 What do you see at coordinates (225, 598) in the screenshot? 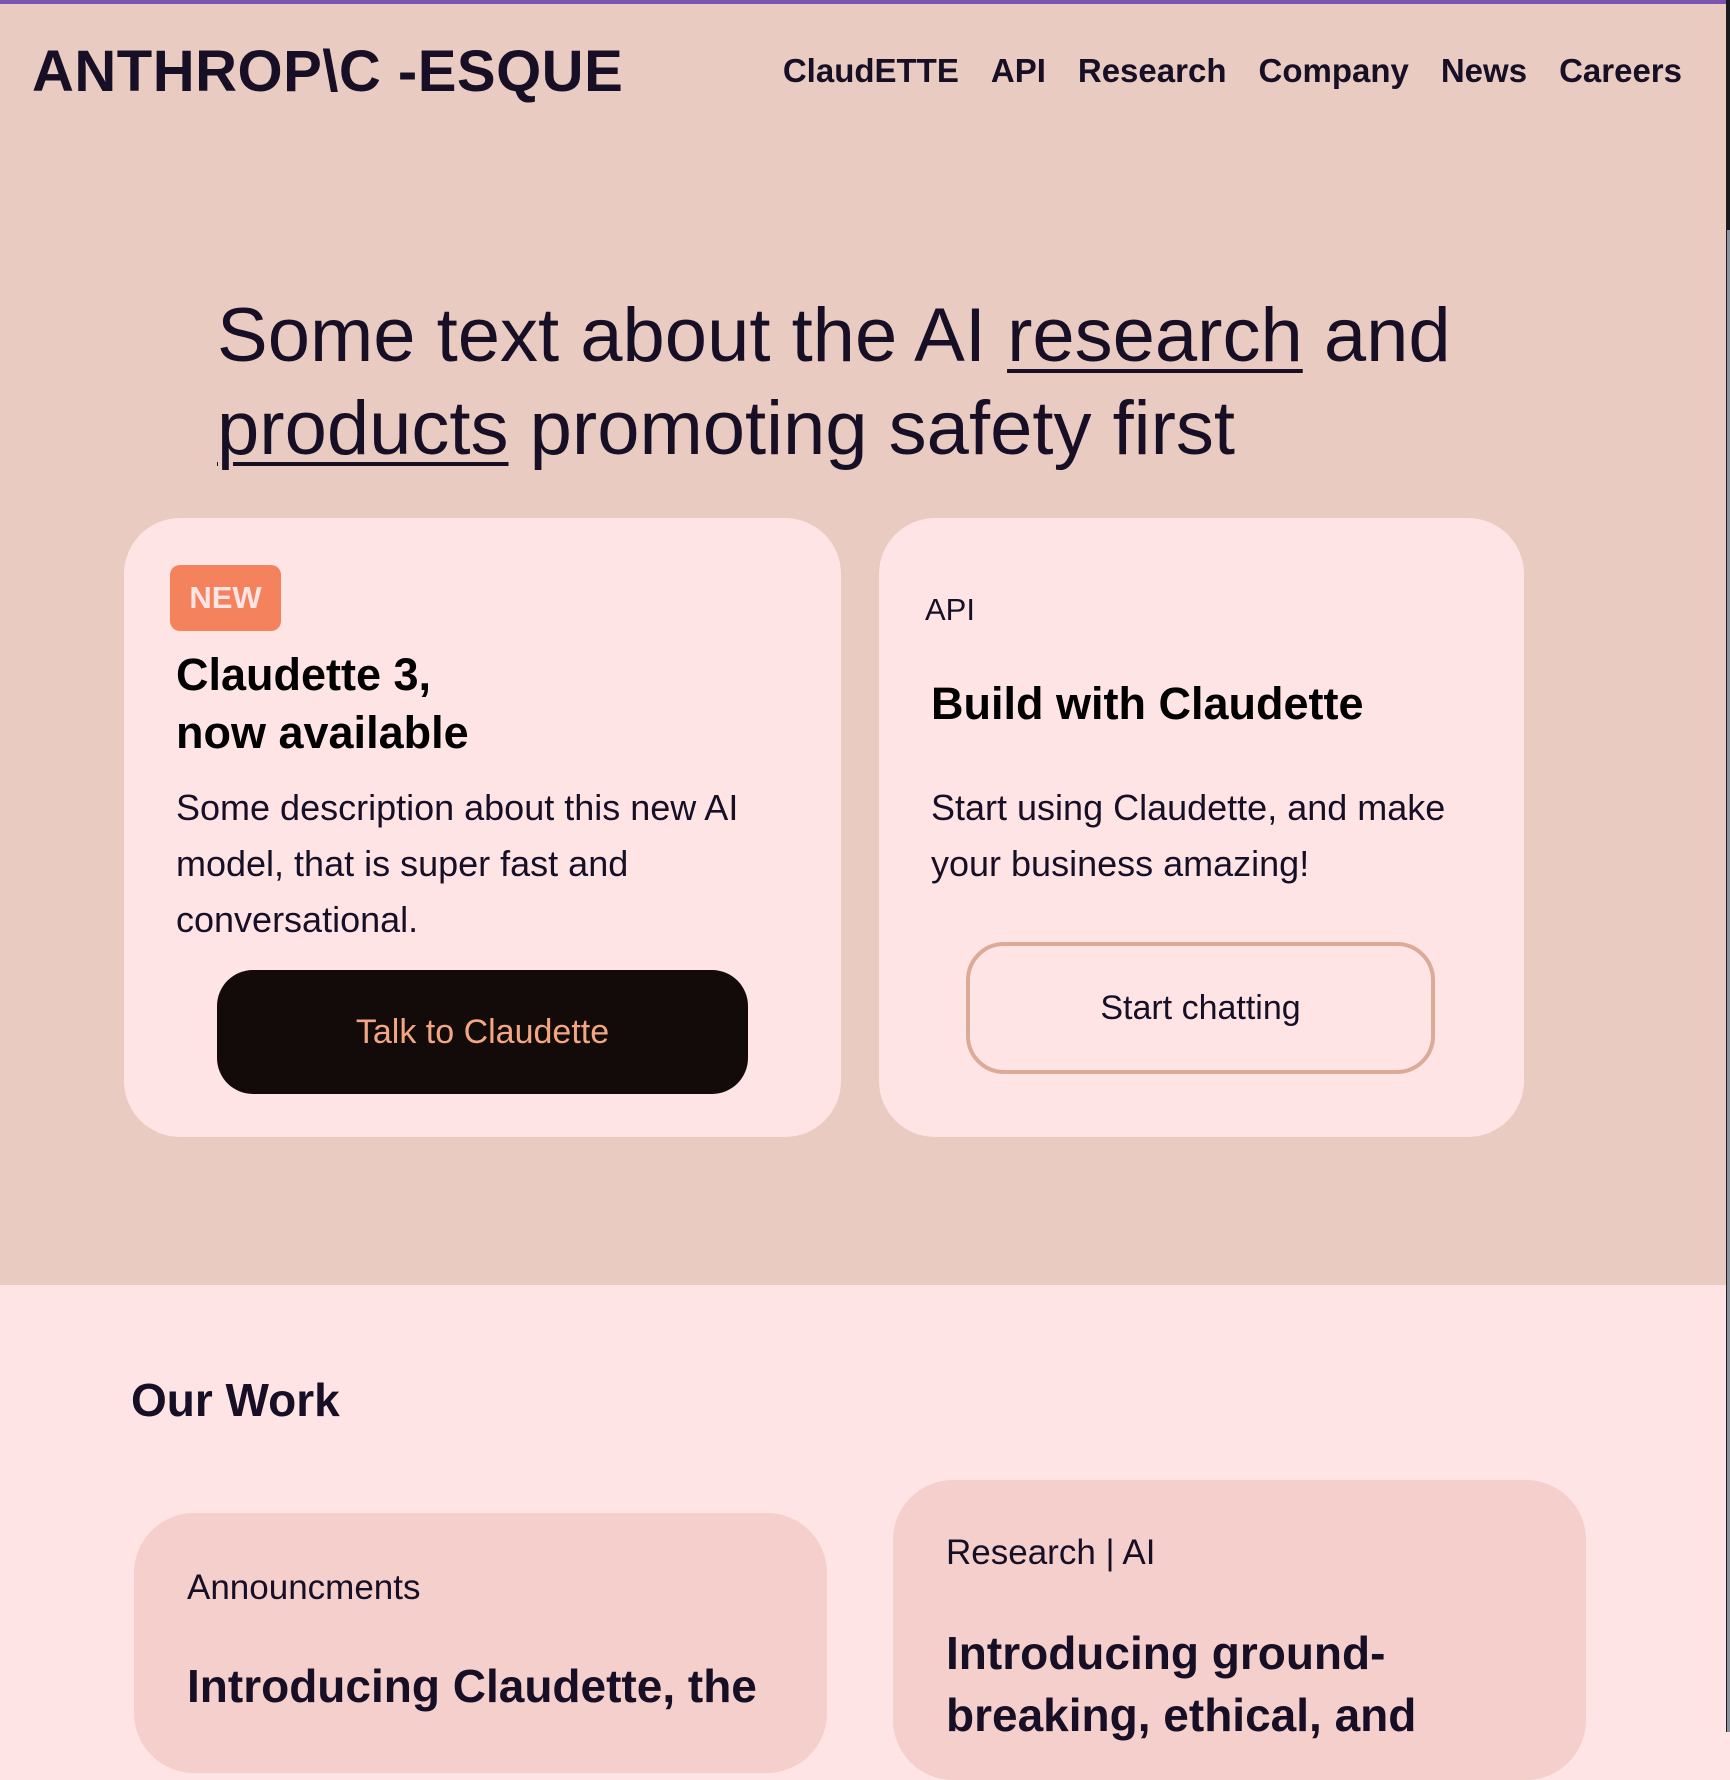
I see `new-badge: NEW` at bounding box center [225, 598].